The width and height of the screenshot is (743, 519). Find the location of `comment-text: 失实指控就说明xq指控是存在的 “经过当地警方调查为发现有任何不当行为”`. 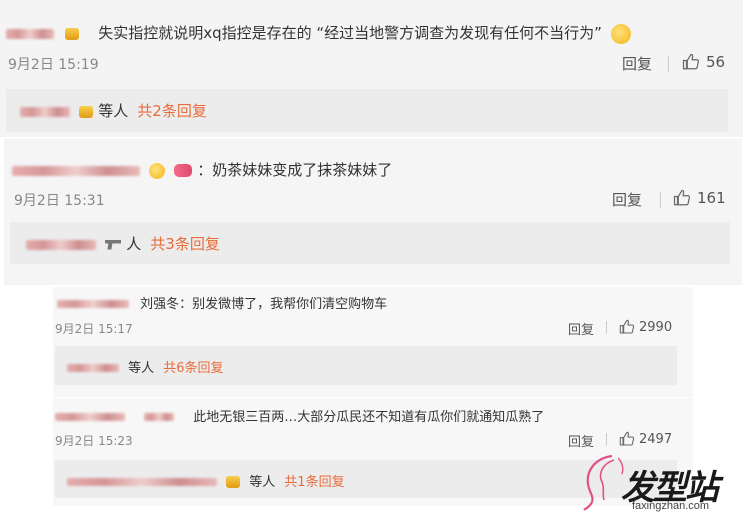

comment-text: 失实指控就说明xq指控是存在的 “经过当地警方调查为发现有任何不当行为” is located at coordinates (350, 33).